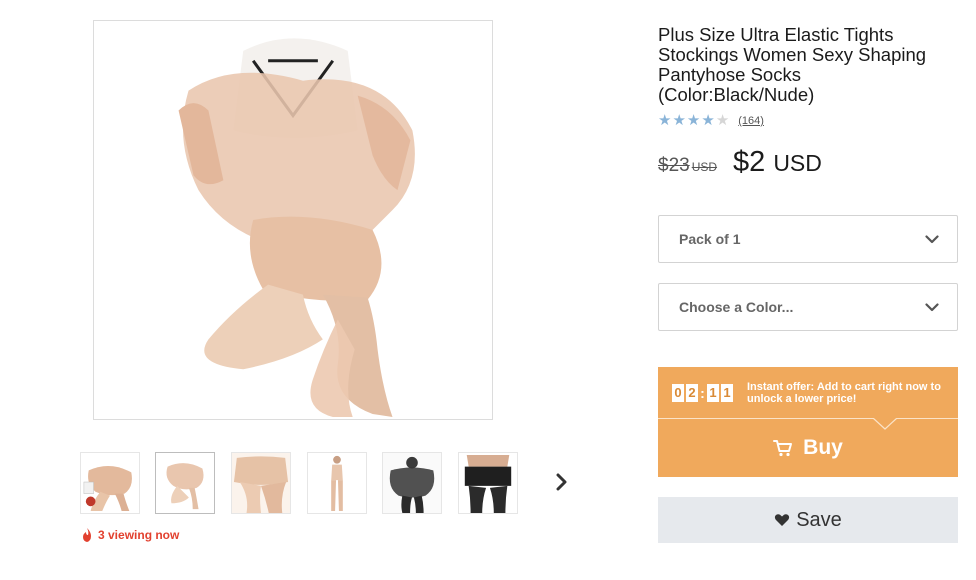 The height and width of the screenshot is (580, 976). I want to click on countdown-timer: 0 2 : 1 1, so click(702, 392).